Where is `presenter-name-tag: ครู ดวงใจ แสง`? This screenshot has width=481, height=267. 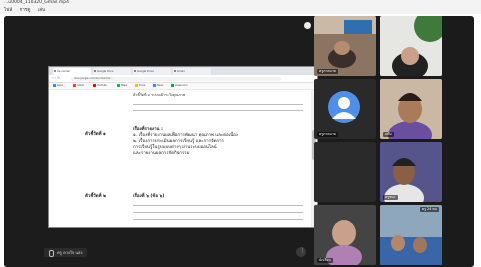 presenter-name-tag: ครู ดวงใจ แสง is located at coordinates (66, 252).